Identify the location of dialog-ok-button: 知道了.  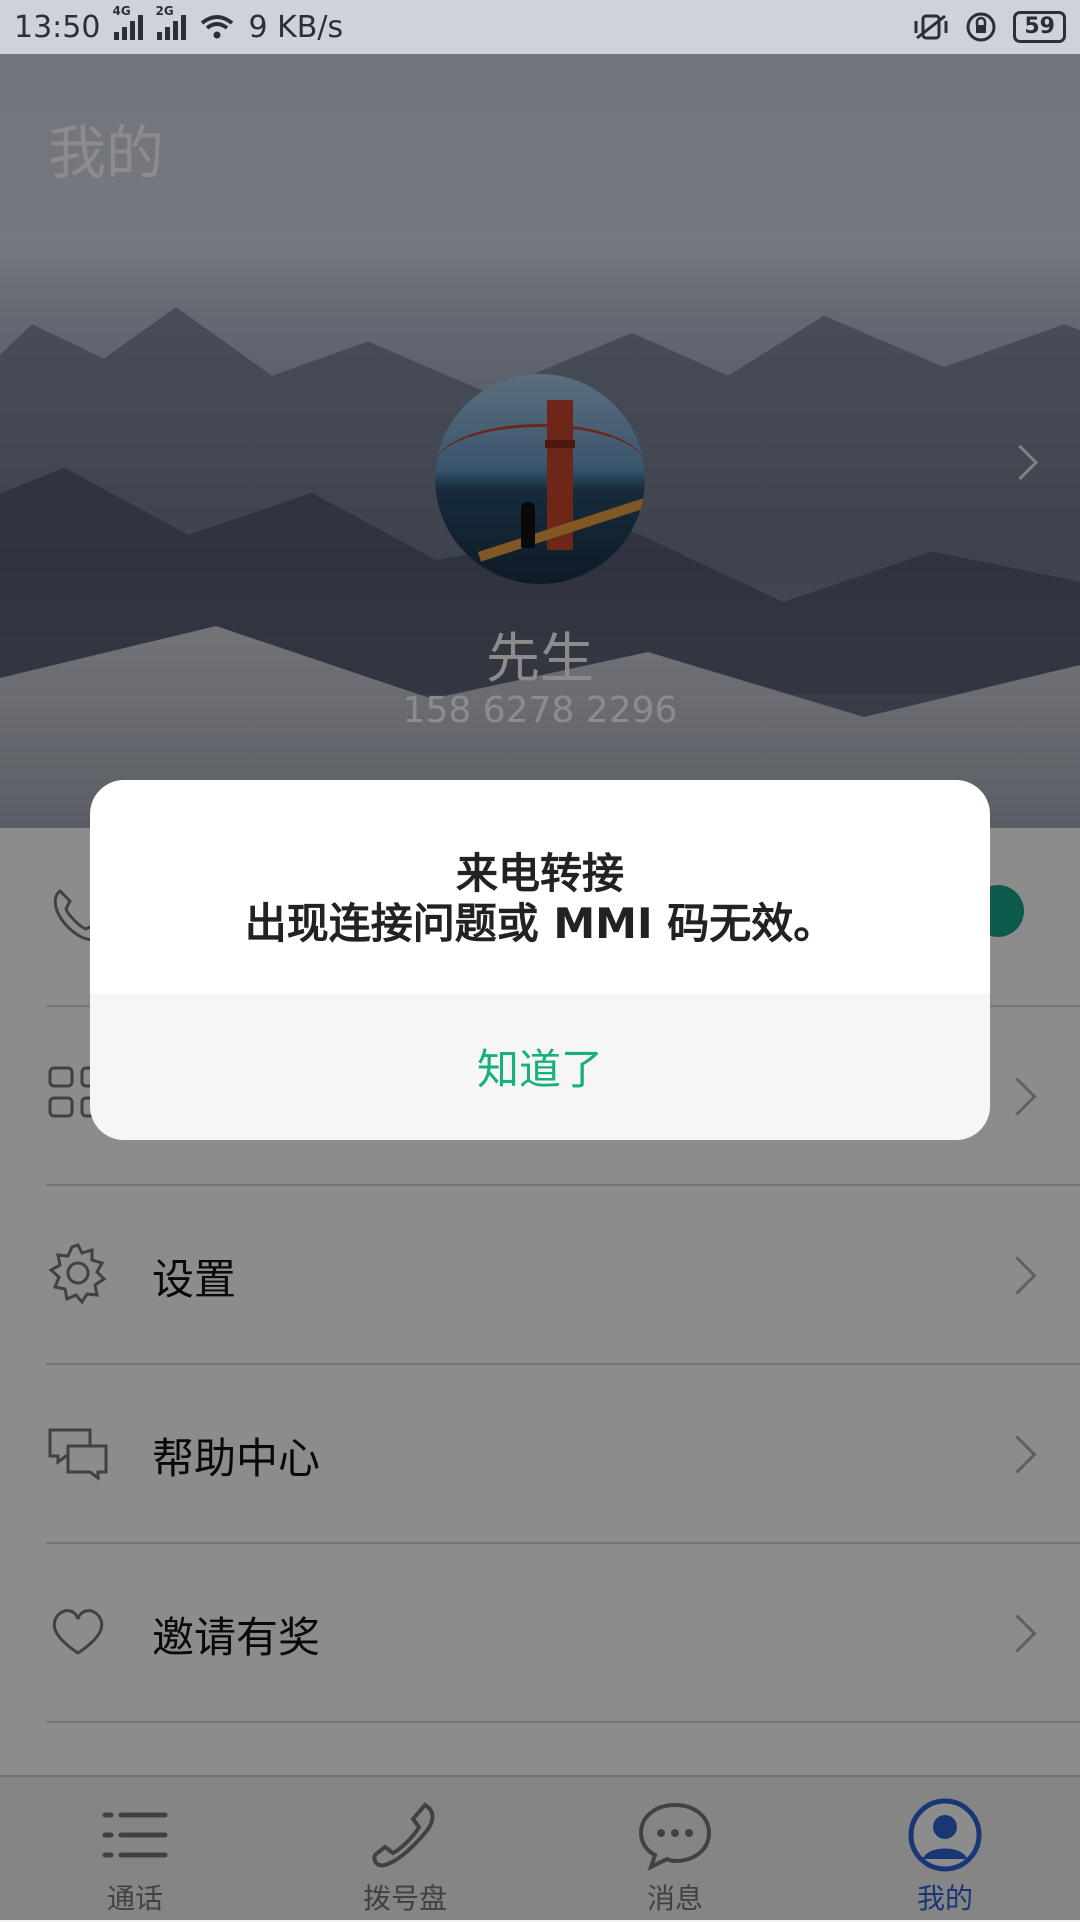
(540, 1066).